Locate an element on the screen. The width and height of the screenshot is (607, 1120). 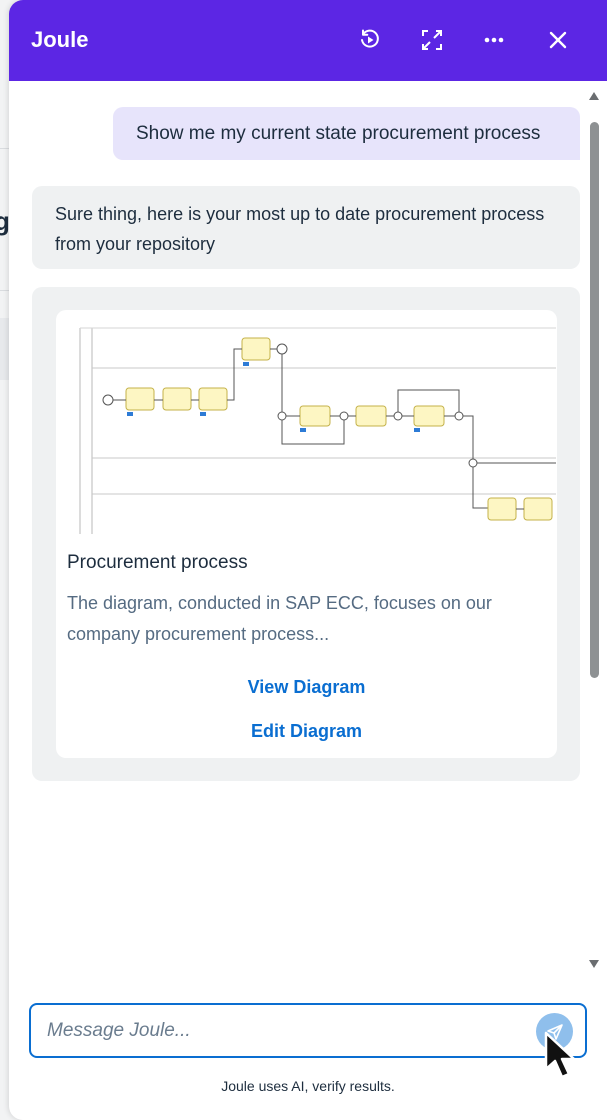
history-icon is located at coordinates (370, 38).